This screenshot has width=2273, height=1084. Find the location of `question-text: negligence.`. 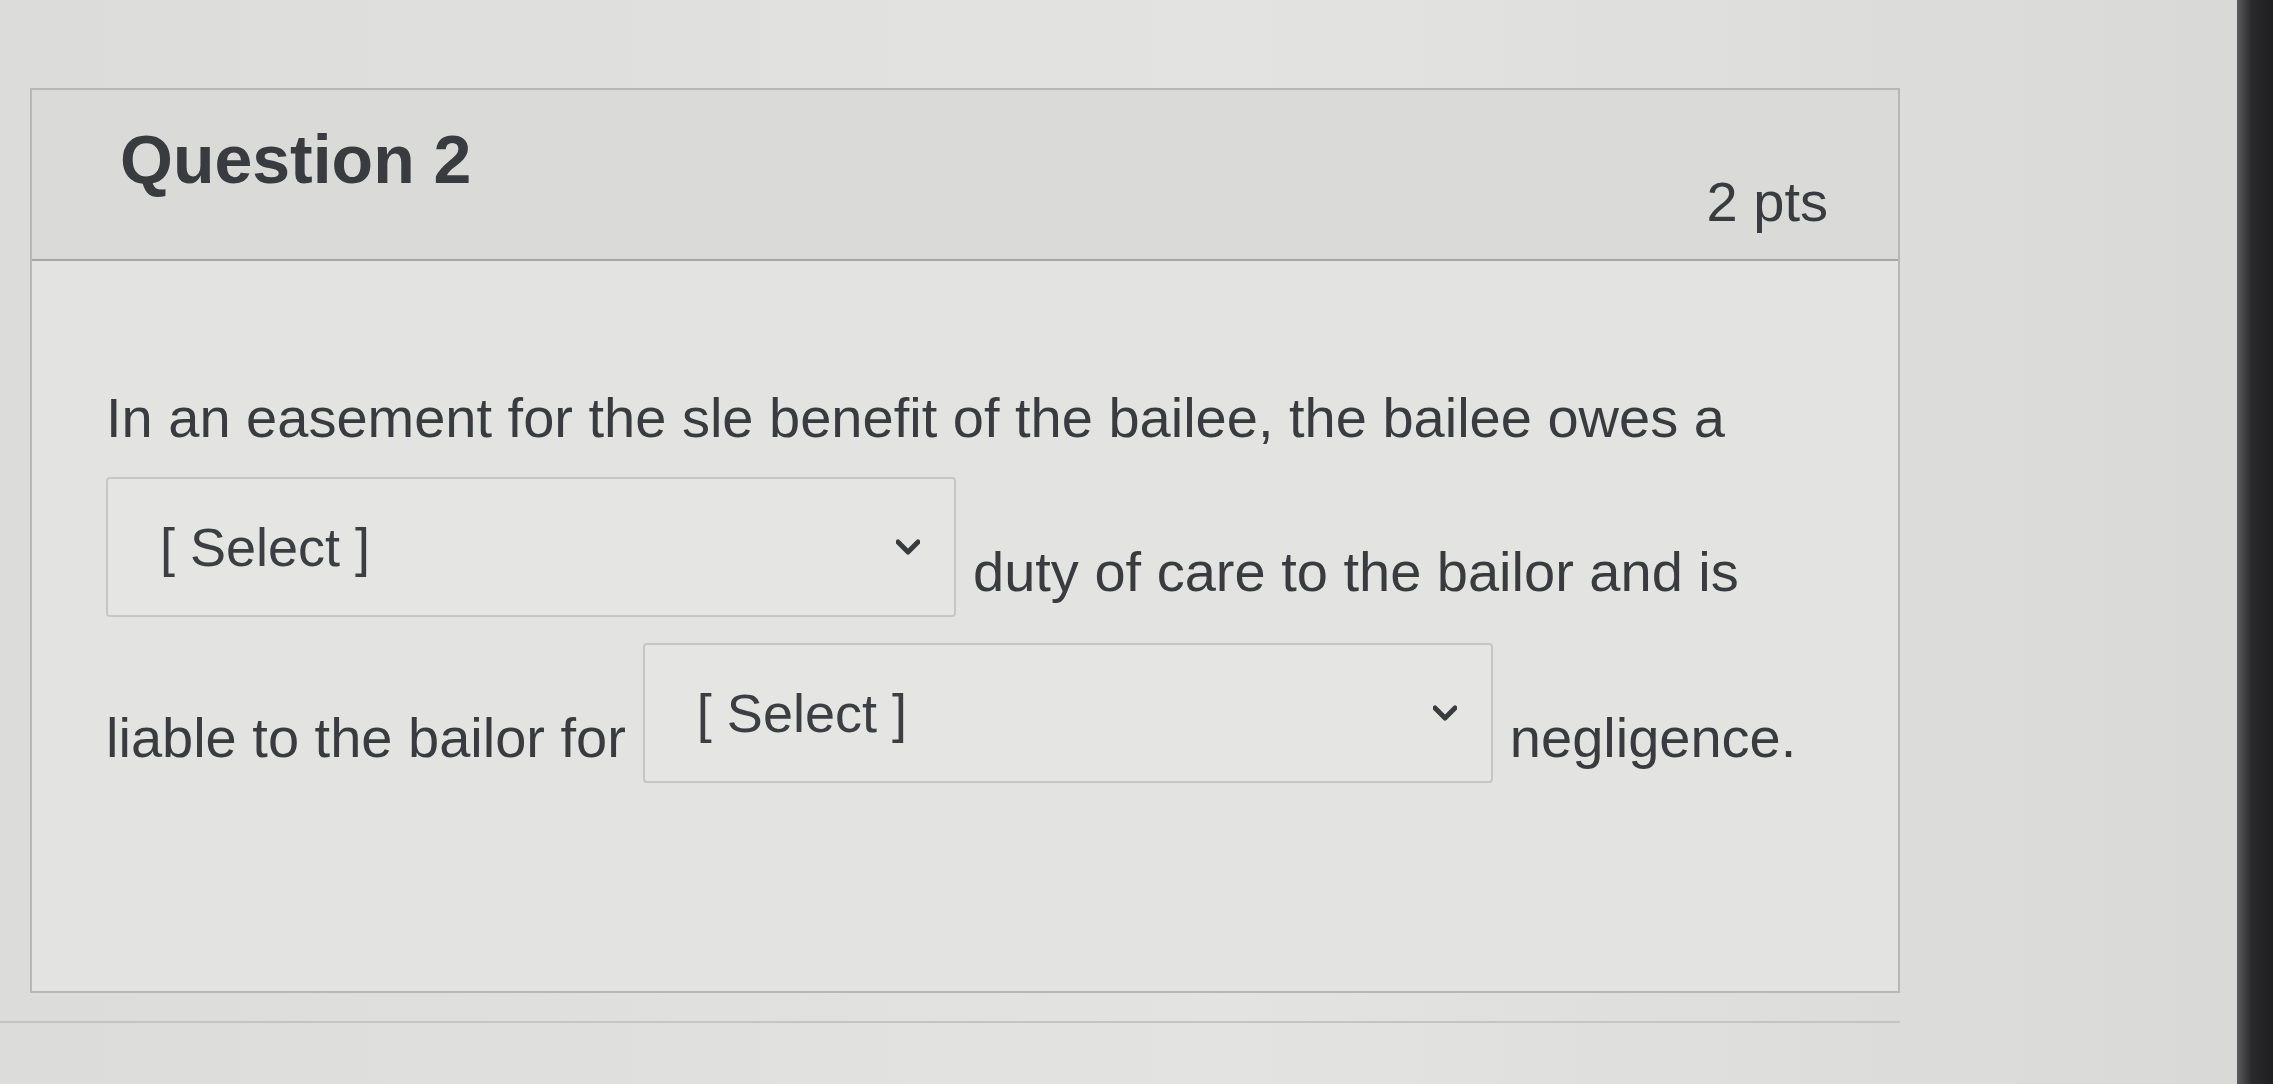

question-text: negligence. is located at coordinates (1653, 738).